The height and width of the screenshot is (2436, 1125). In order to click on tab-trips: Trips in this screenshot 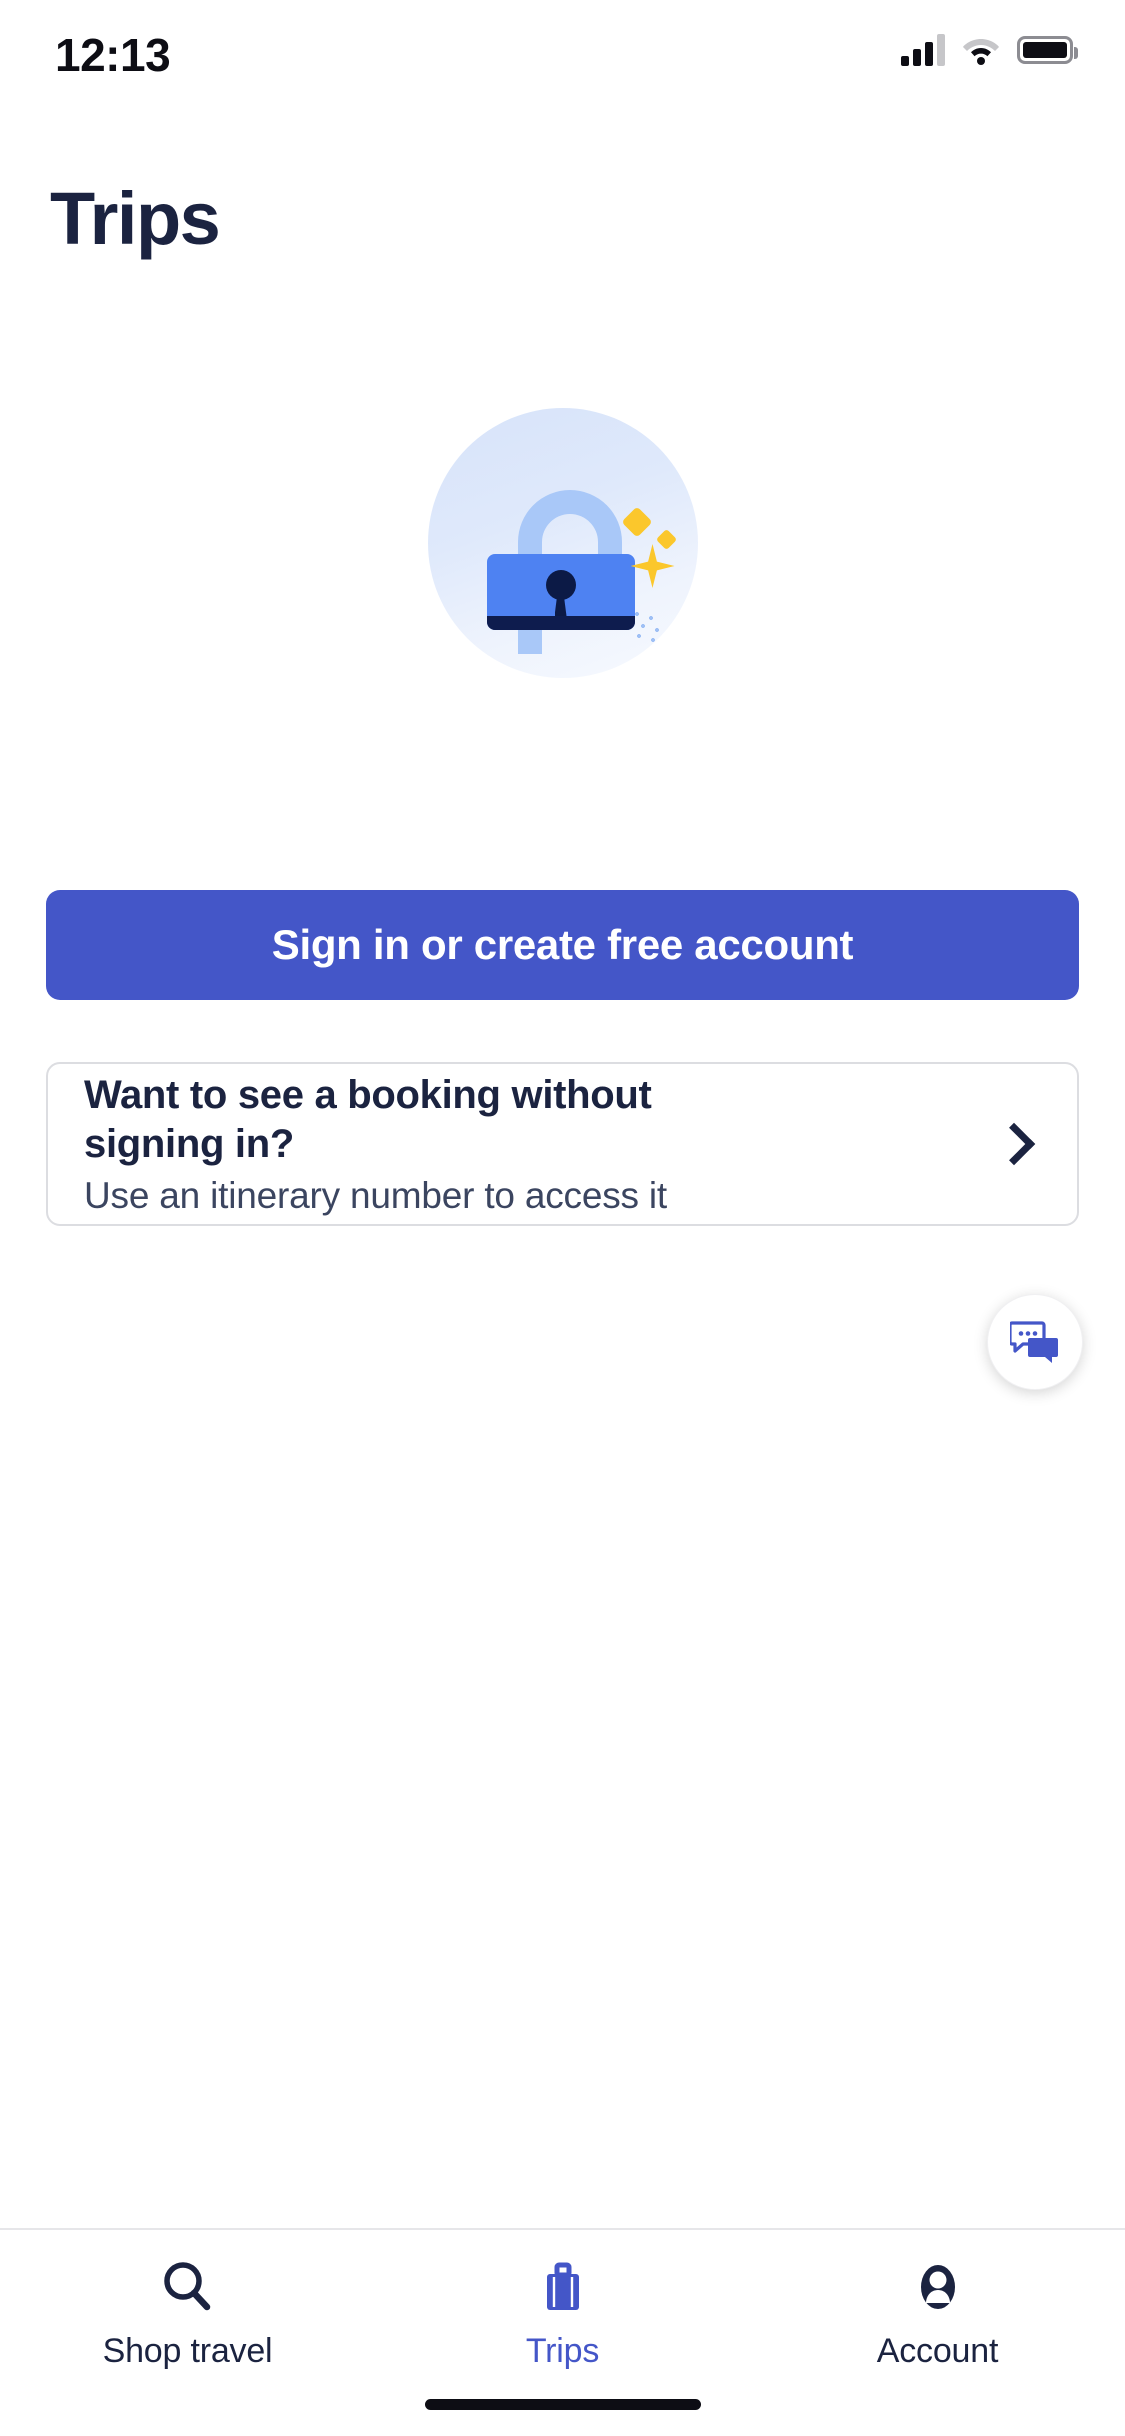, I will do `click(562, 2313)`.